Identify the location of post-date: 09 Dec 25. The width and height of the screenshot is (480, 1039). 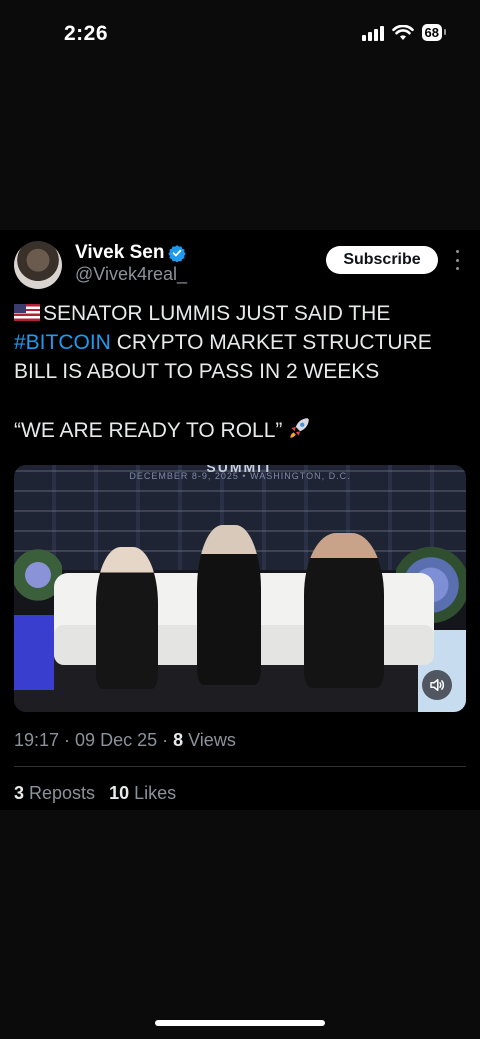
(116, 740).